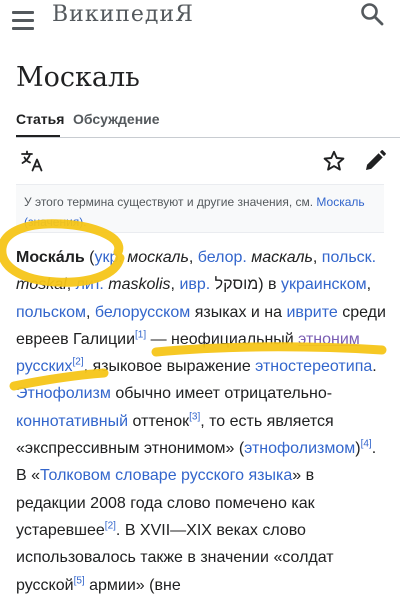 This screenshot has height=599, width=400. What do you see at coordinates (221, 394) in the screenshot?
I see `text-run: обычно имеет отрицательно-` at bounding box center [221, 394].